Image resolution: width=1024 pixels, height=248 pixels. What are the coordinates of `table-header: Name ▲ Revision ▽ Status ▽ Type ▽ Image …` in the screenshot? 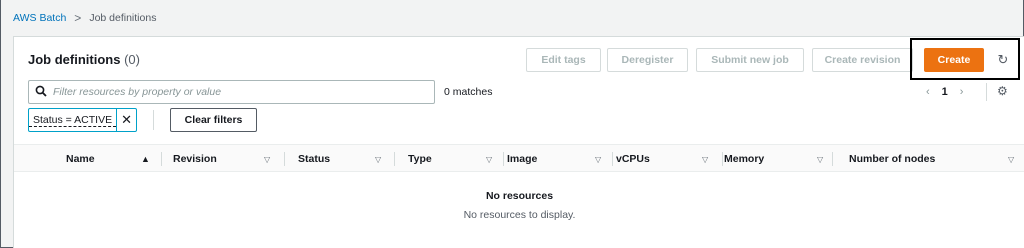 It's located at (519, 158).